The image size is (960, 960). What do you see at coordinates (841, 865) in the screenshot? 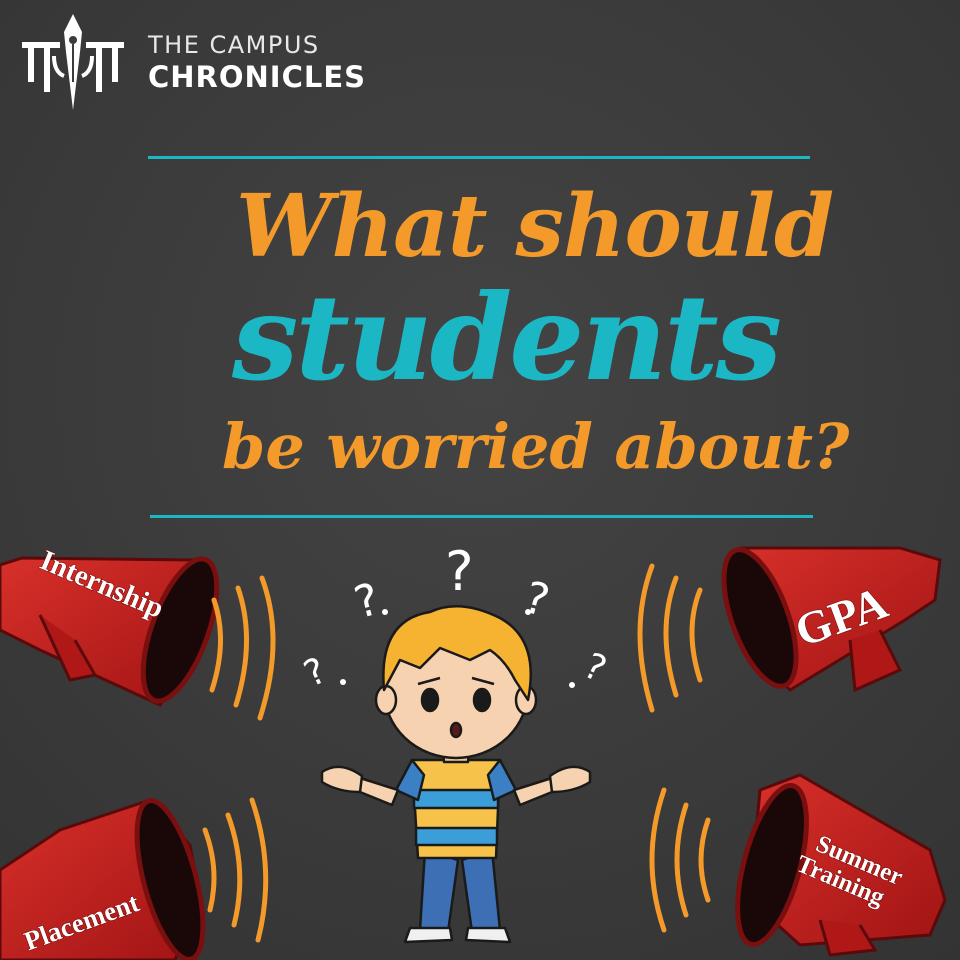
I see `megaphone-bottom-right-icon: Summer Training` at bounding box center [841, 865].